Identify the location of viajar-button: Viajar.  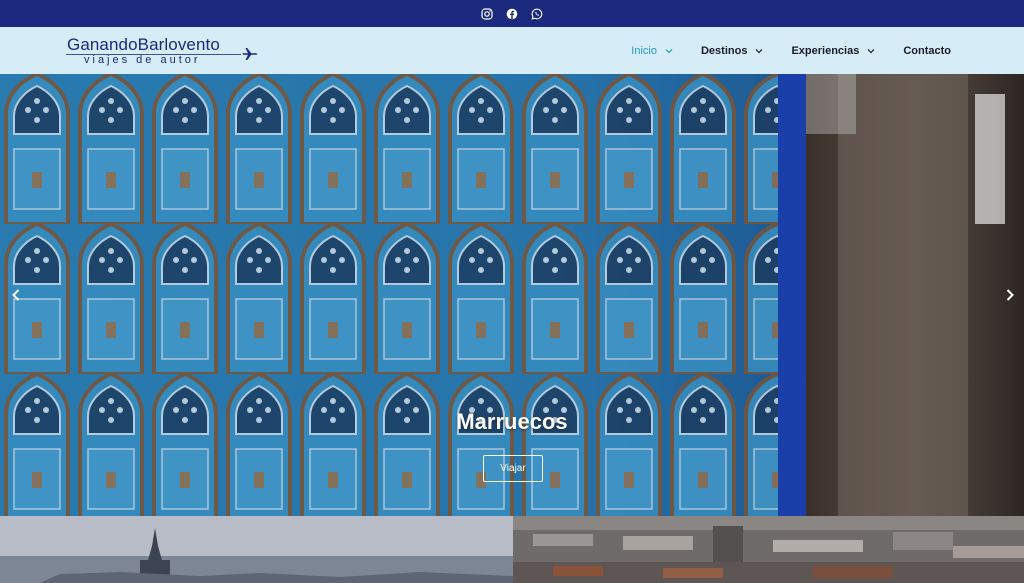
(513, 468).